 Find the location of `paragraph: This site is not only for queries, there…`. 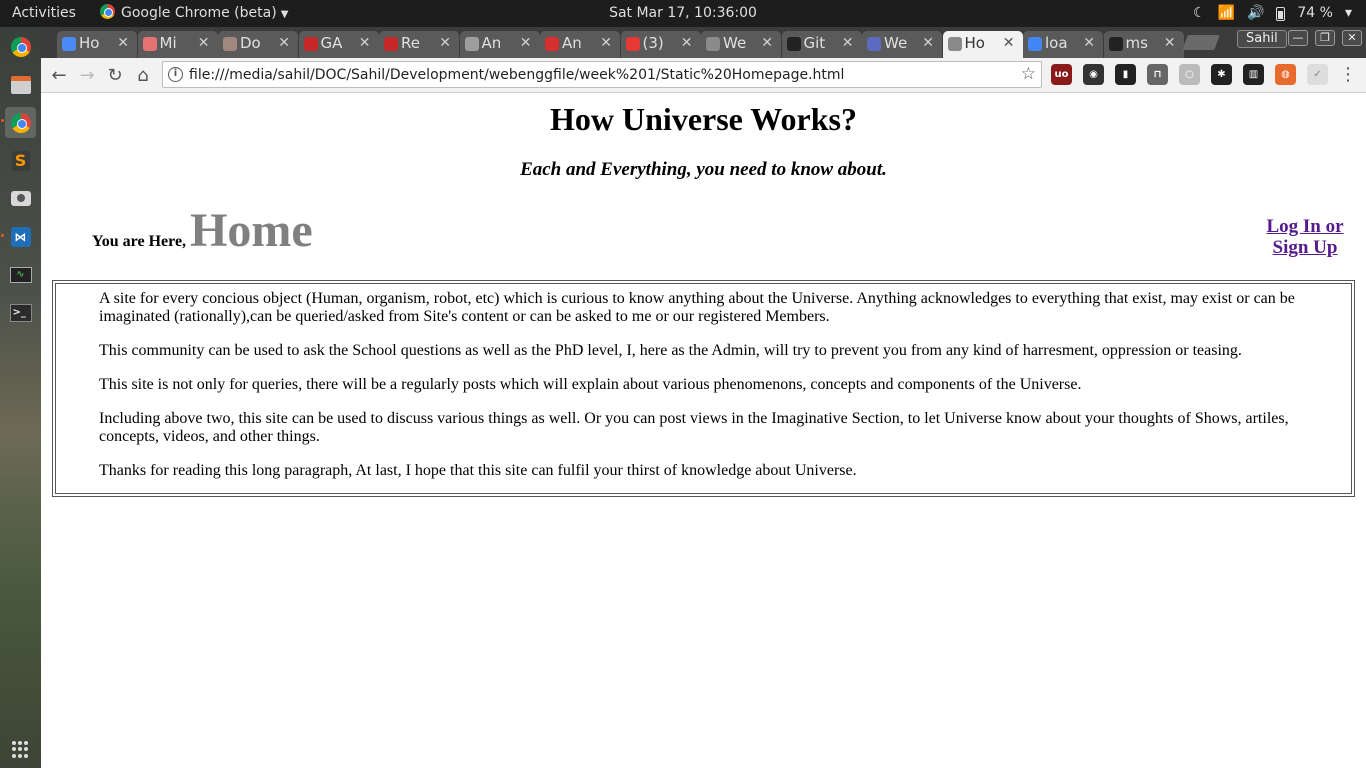

paragraph: This site is not only for queries, there… is located at coordinates (590, 384).